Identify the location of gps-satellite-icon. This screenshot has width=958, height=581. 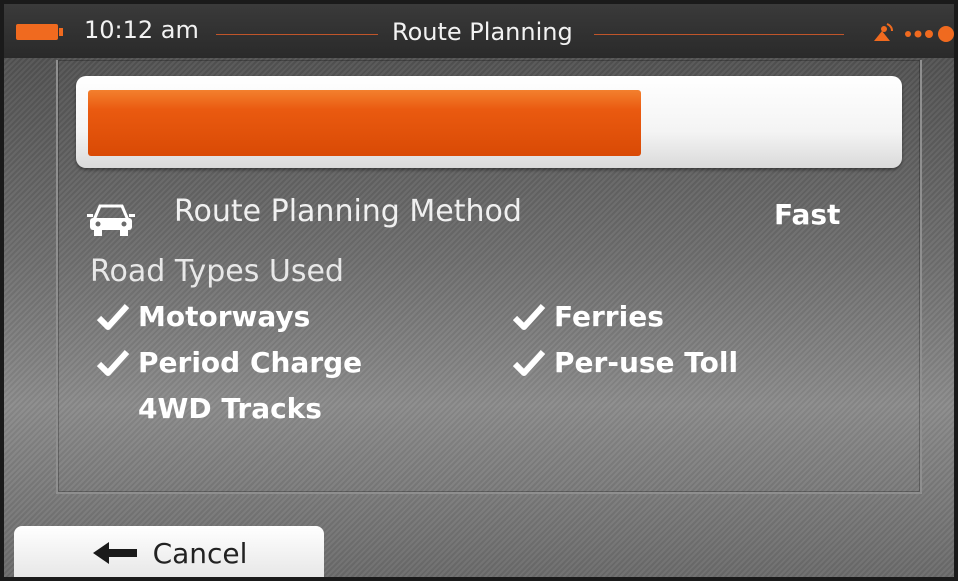
(883, 32).